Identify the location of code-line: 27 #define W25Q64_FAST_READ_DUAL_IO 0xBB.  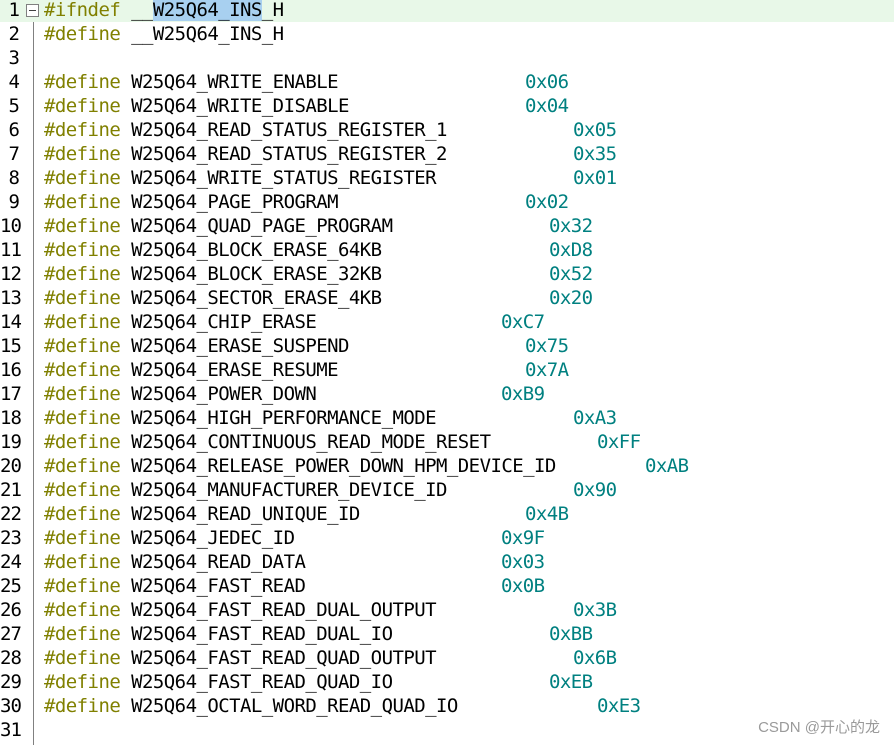
(447, 634).